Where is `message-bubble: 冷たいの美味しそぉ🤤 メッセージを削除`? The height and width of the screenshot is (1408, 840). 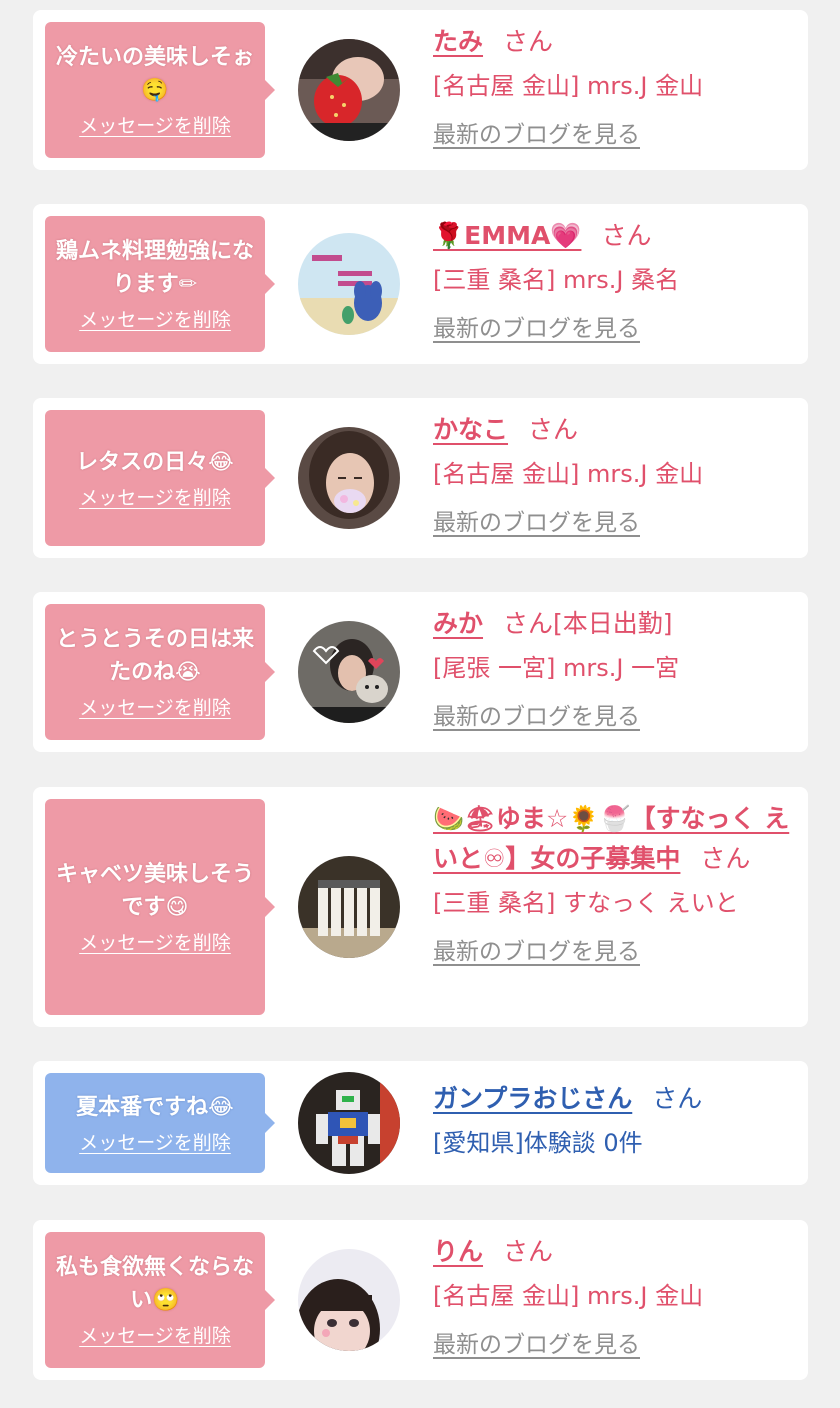 message-bubble: 冷たいの美味しそぉ🤤 メッセージを削除 is located at coordinates (160, 90).